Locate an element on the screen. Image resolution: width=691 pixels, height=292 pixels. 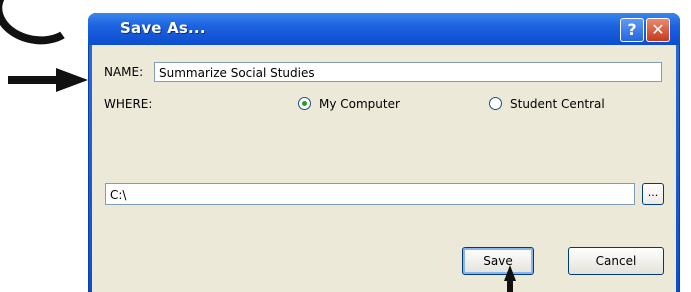
cancel-button: Cancel is located at coordinates (616, 261).